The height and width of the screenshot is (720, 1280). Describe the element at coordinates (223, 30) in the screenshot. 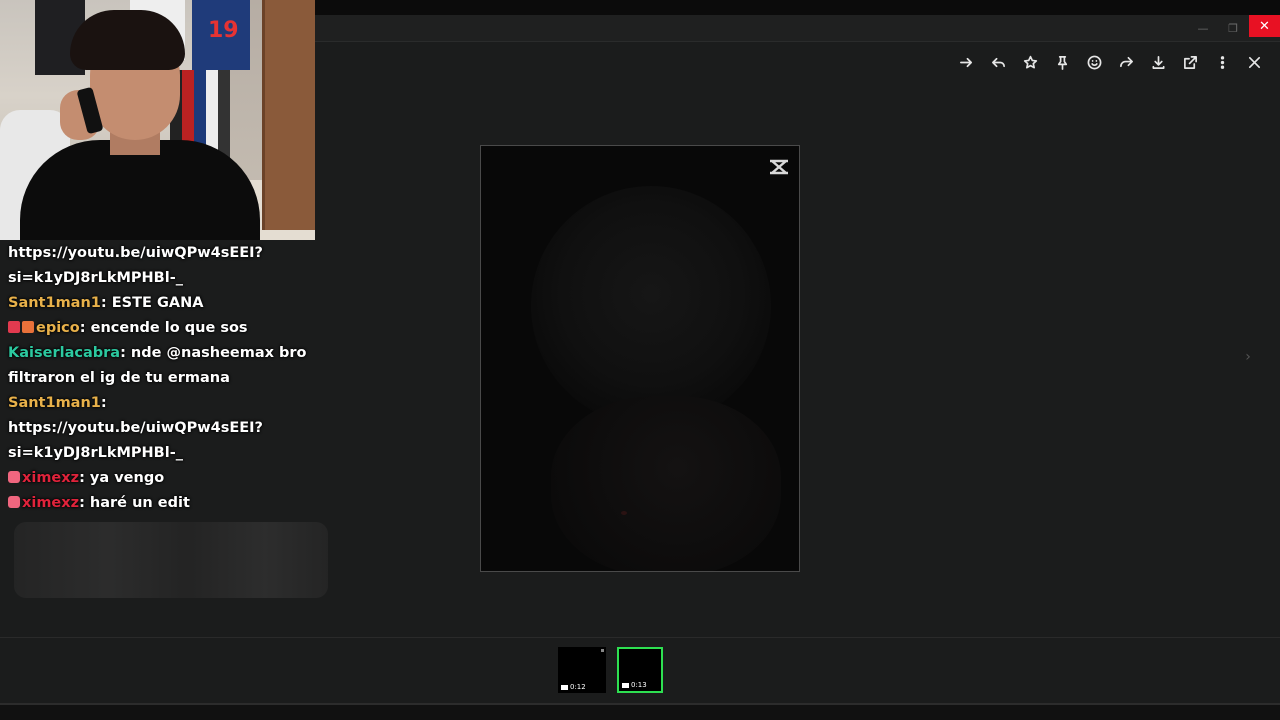

I see `jersey-number: 19` at that location.